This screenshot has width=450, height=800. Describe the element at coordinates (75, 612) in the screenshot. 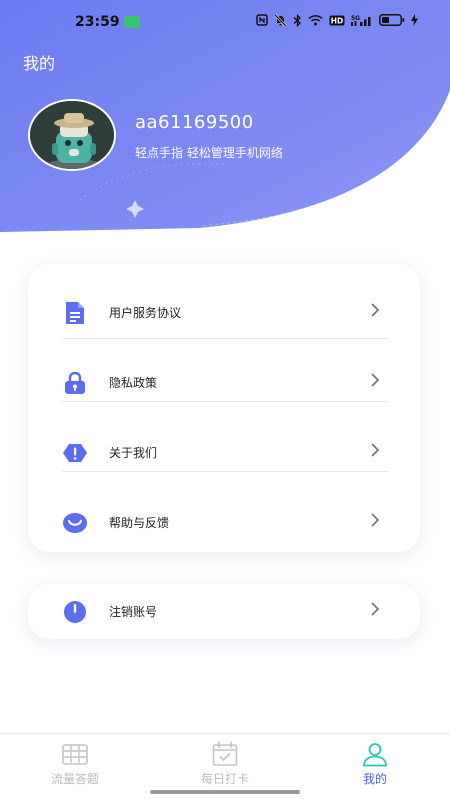

I see `power-icon` at that location.